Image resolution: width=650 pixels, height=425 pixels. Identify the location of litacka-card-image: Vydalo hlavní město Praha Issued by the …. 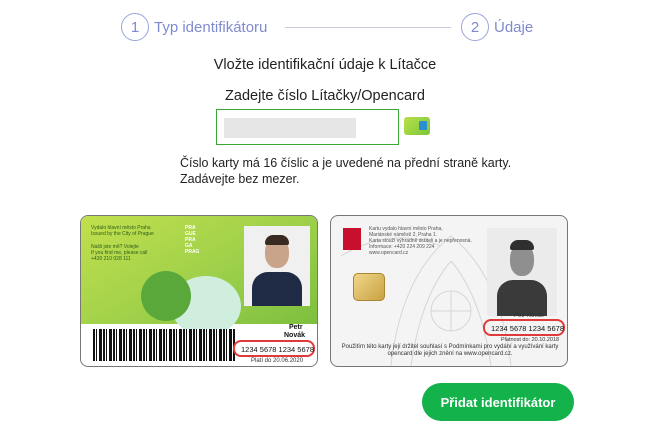
(199, 291).